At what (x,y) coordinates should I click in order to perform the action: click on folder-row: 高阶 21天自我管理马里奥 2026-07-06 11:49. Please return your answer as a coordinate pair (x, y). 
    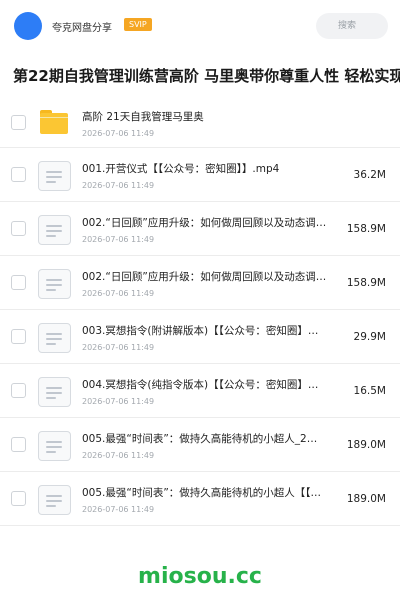
    Looking at the image, I should click on (200, 122).